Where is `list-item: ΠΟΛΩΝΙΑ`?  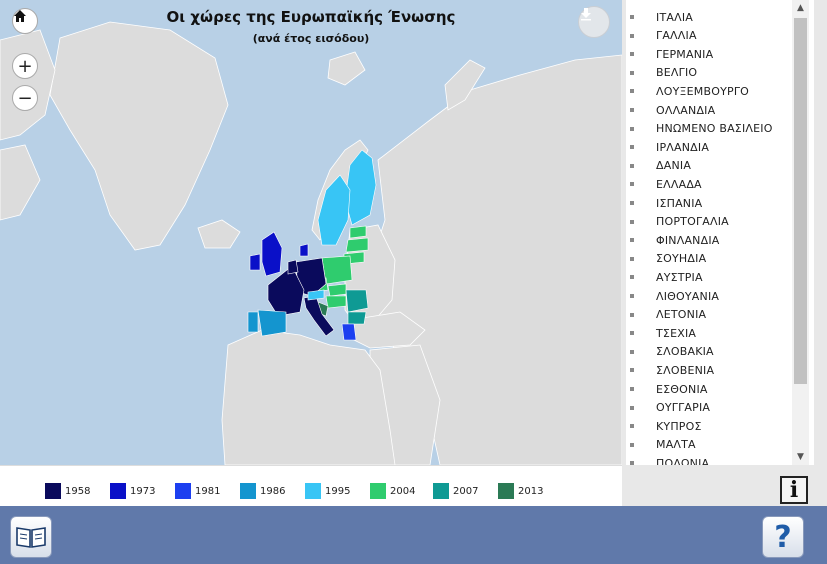 list-item: ΠΟΛΩΝΙΑ is located at coordinates (667, 459).